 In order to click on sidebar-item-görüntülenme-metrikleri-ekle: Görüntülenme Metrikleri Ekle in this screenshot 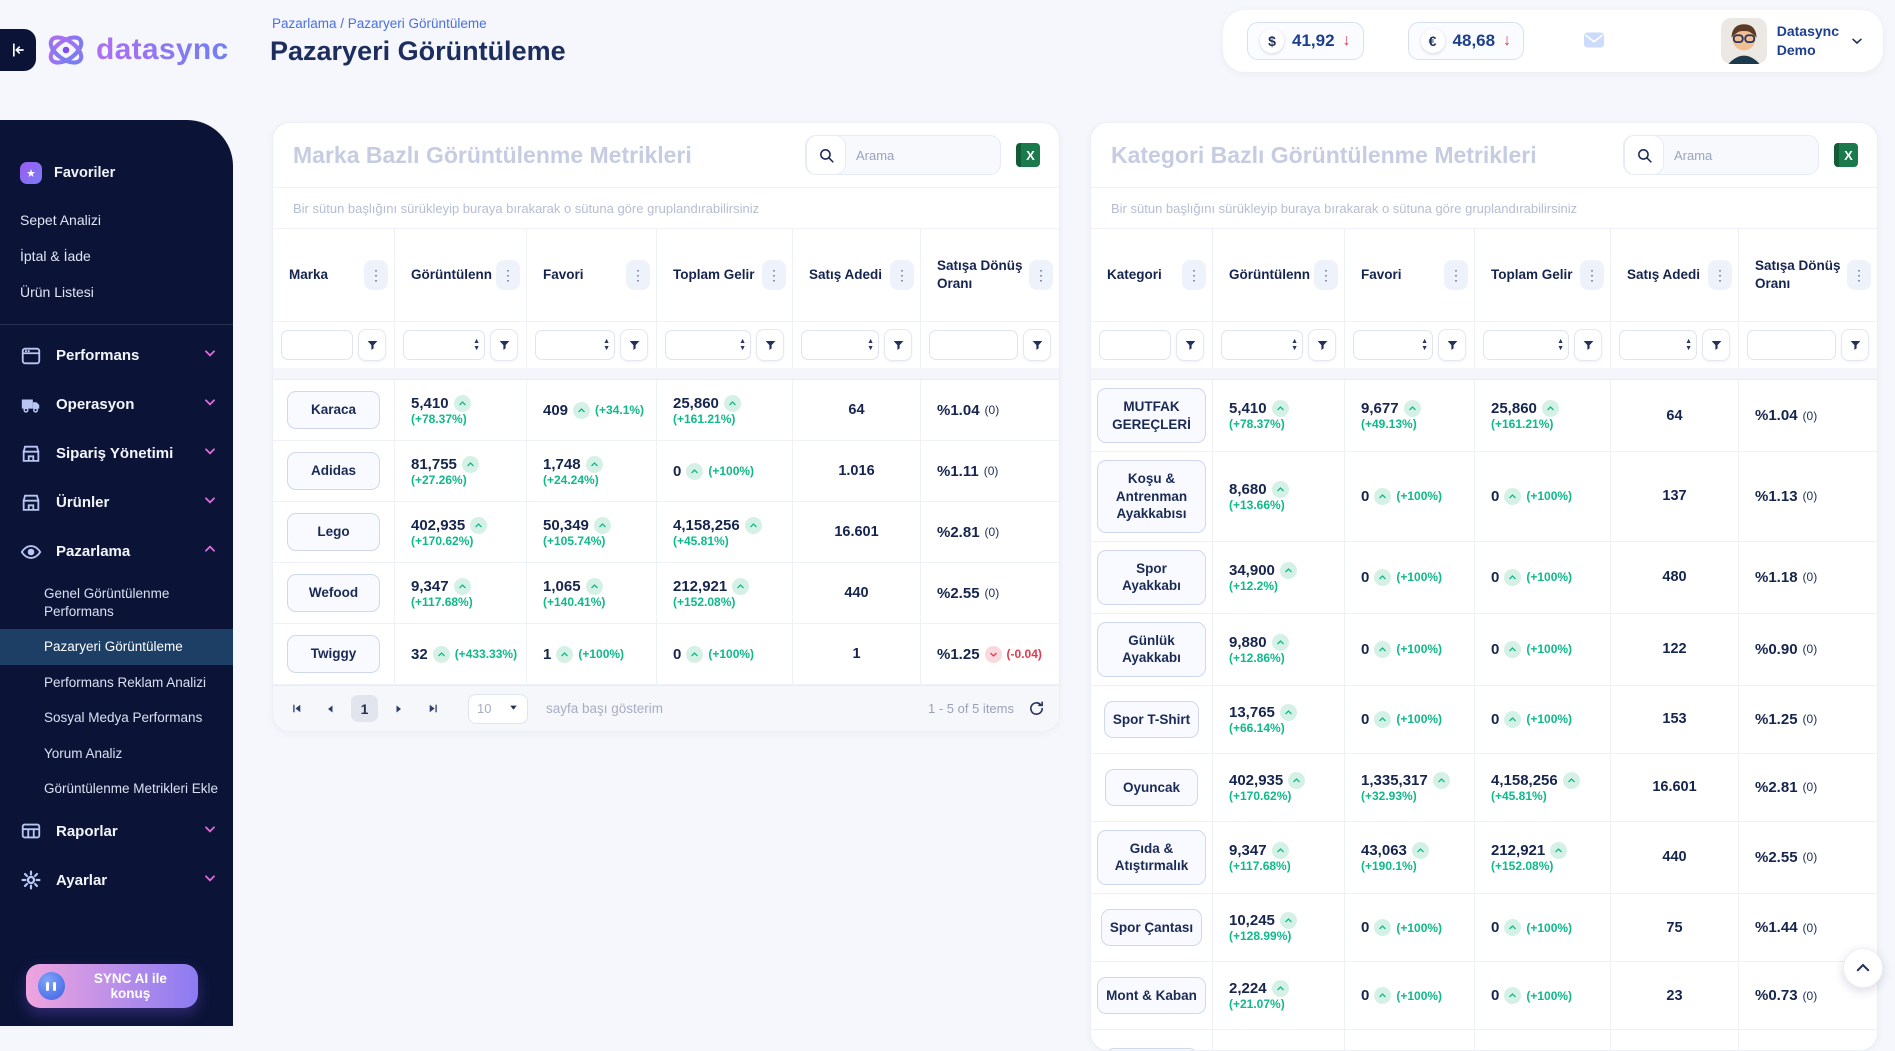, I will do `click(116, 789)`.